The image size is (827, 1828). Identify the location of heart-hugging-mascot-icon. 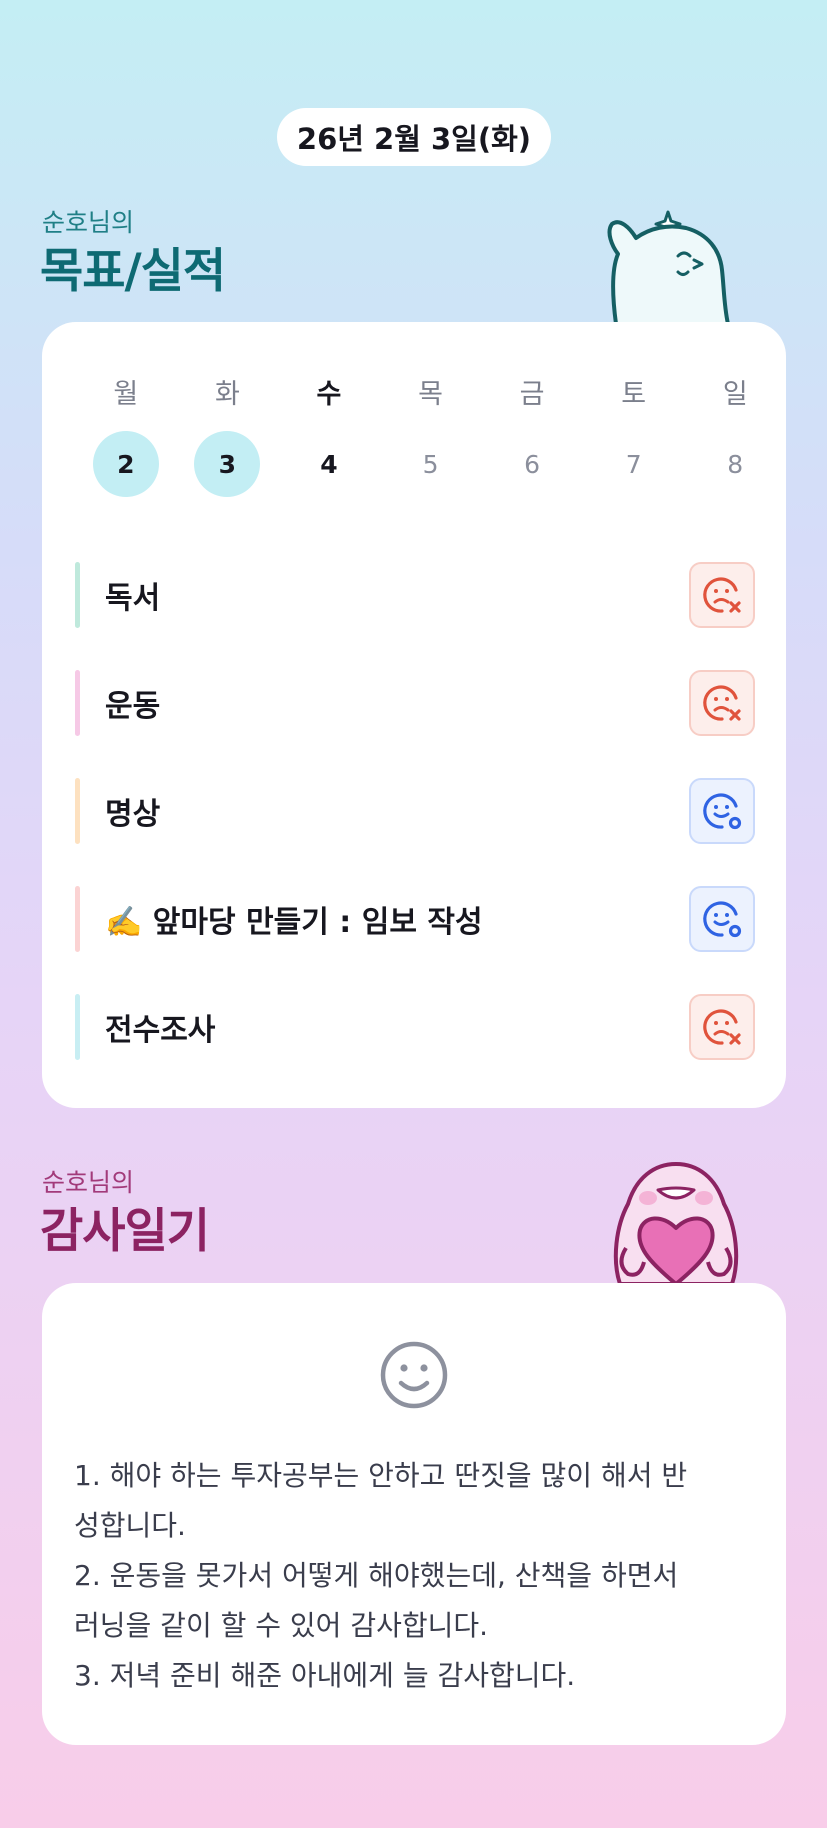
(676, 1223).